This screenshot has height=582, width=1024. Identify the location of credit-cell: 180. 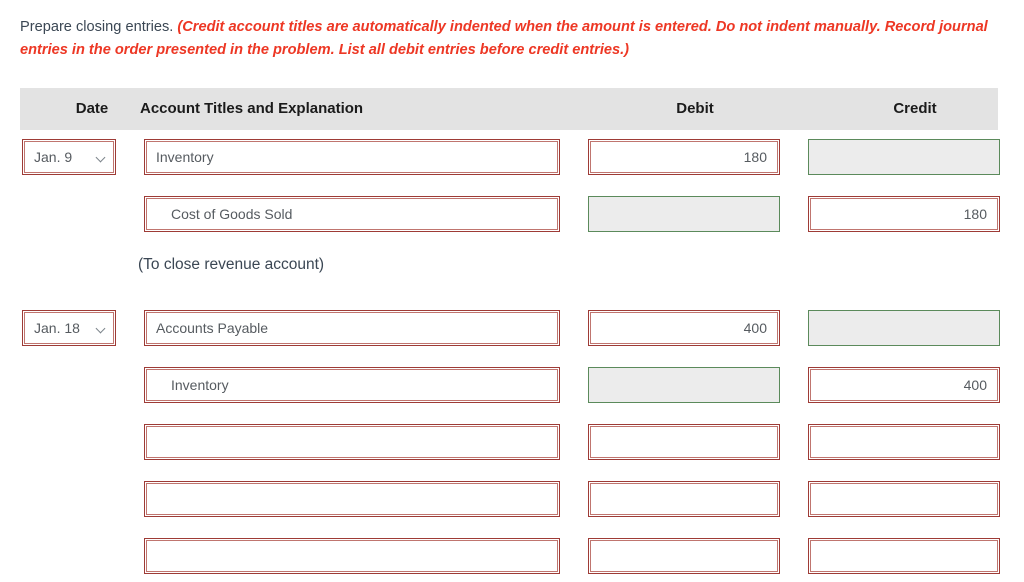
(904, 214).